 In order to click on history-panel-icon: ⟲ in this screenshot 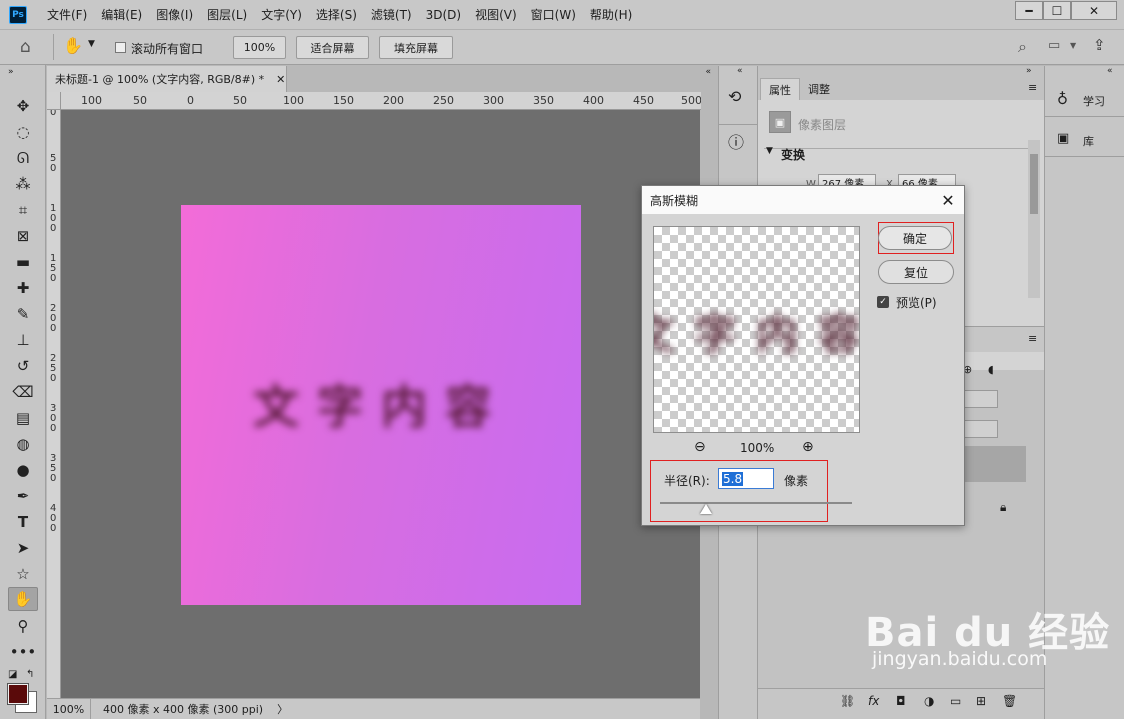, I will do `click(734, 96)`.